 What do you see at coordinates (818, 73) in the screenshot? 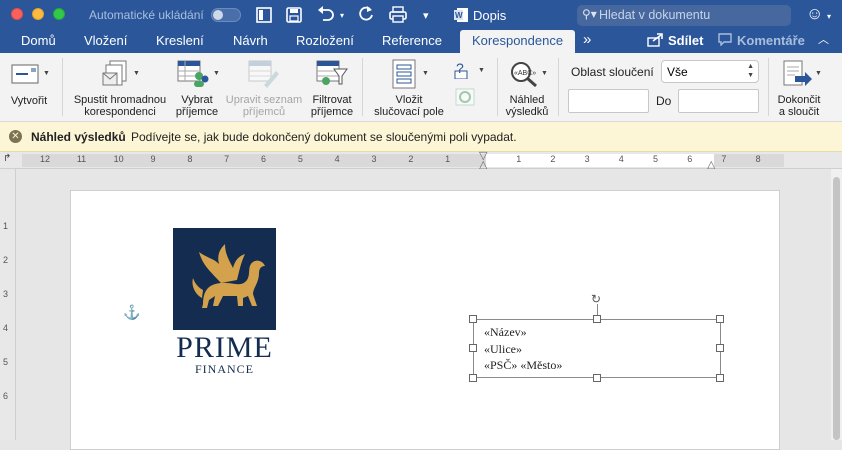
I see `finish-merge-dropdown-icon: ▼` at bounding box center [818, 73].